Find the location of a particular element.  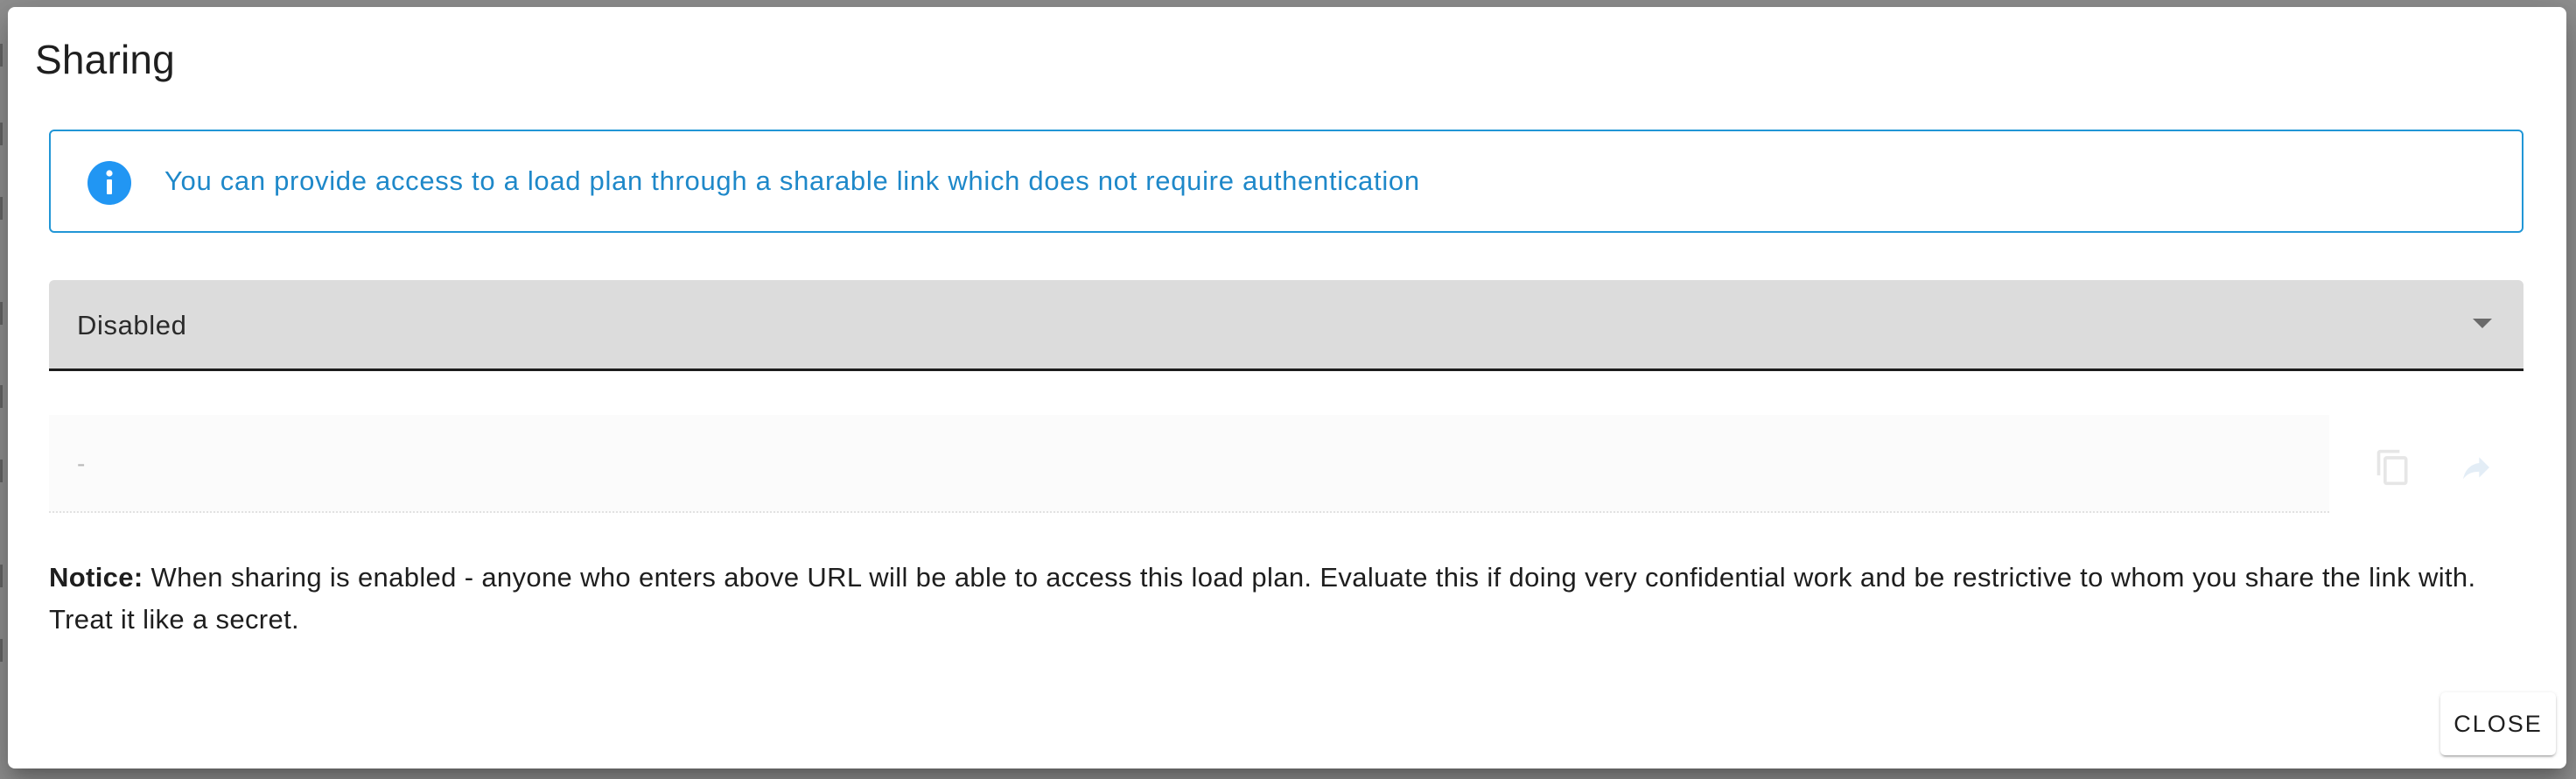

copy-url-button is located at coordinates (2393, 467).